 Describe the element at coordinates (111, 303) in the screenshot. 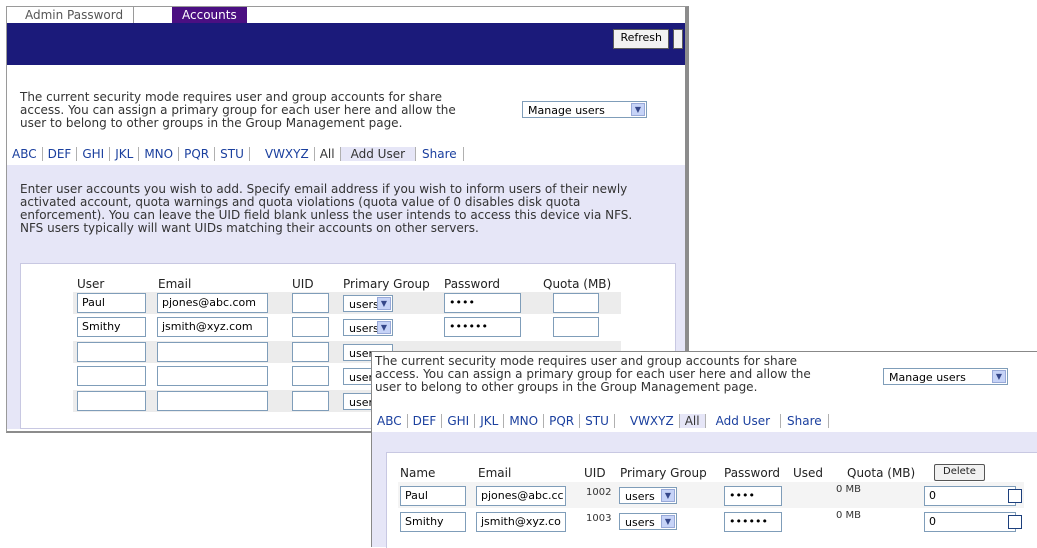

I see `user-input: Paul` at that location.